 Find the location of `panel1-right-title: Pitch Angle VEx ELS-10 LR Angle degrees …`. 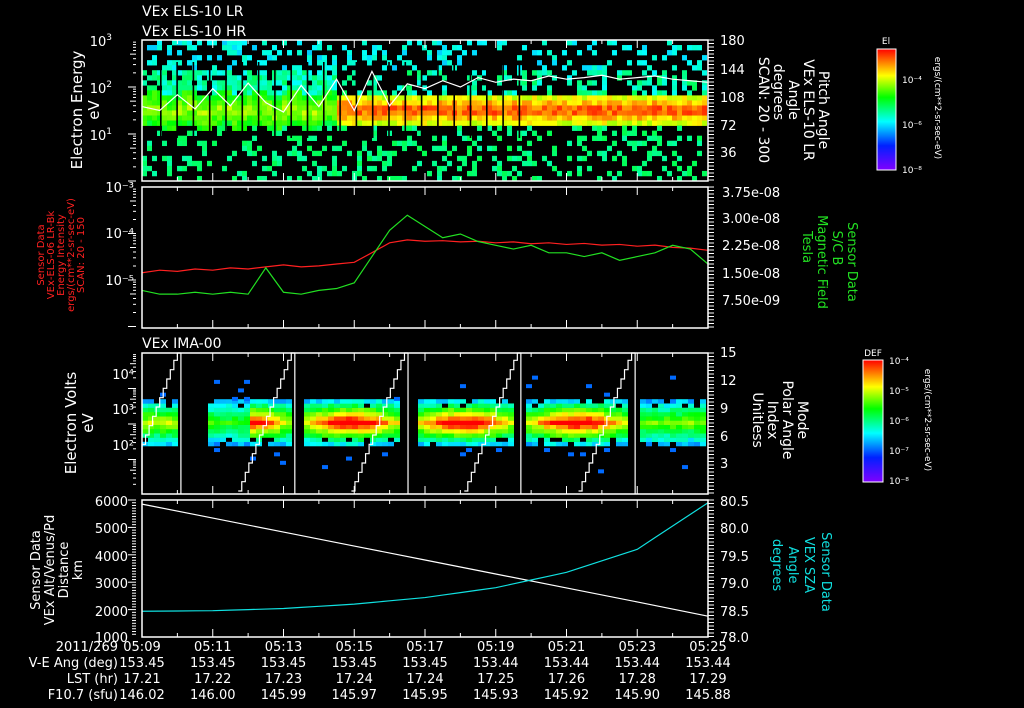

panel1-right-title: Pitch Angle VEx ELS-10 LR Angle degrees … is located at coordinates (793, 110).